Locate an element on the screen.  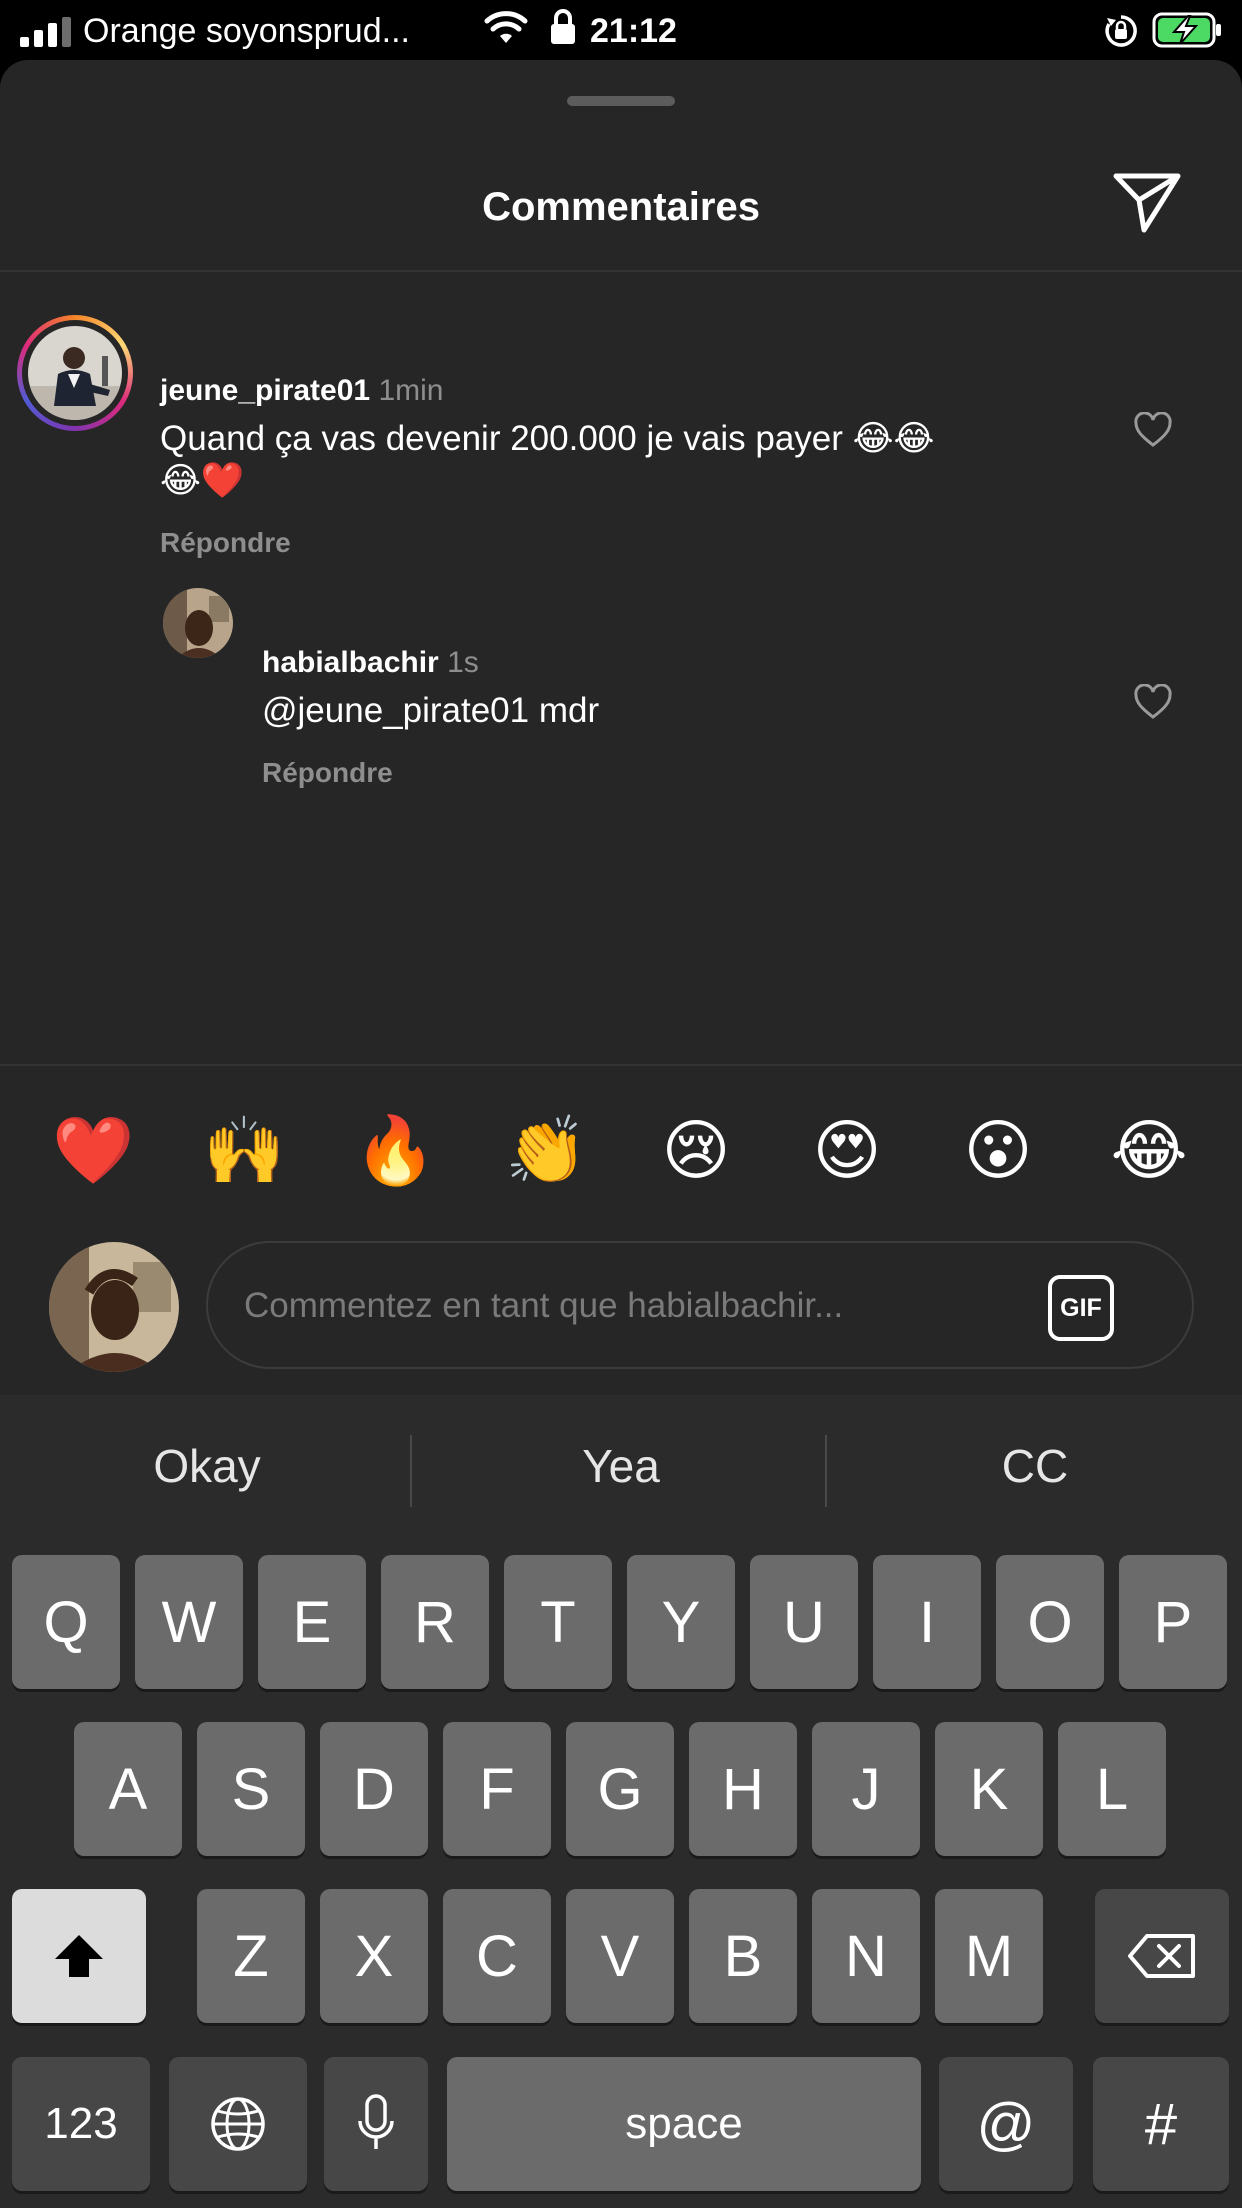
shift-arrow-icon is located at coordinates (79, 1956).